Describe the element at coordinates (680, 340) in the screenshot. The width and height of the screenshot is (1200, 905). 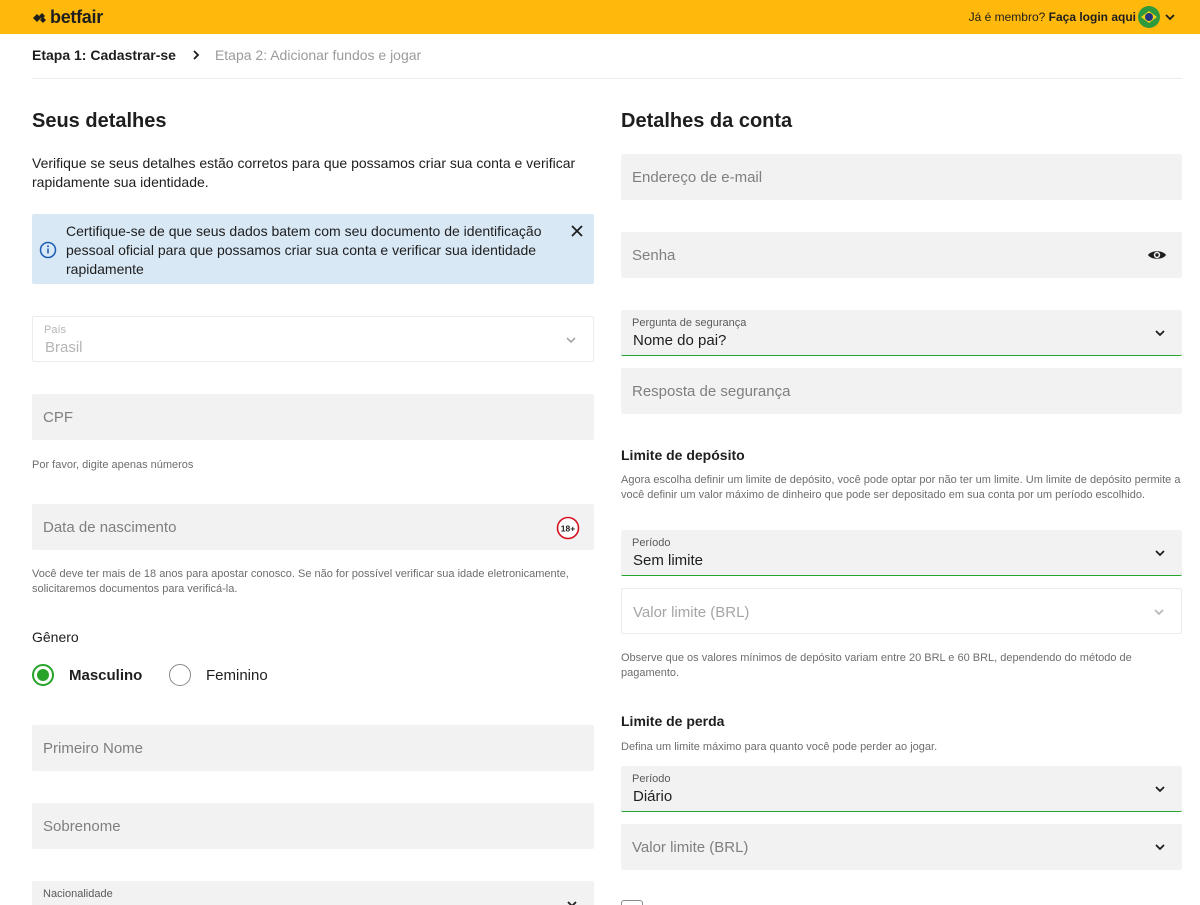
I see `security-question-value: Nome do pai?` at that location.